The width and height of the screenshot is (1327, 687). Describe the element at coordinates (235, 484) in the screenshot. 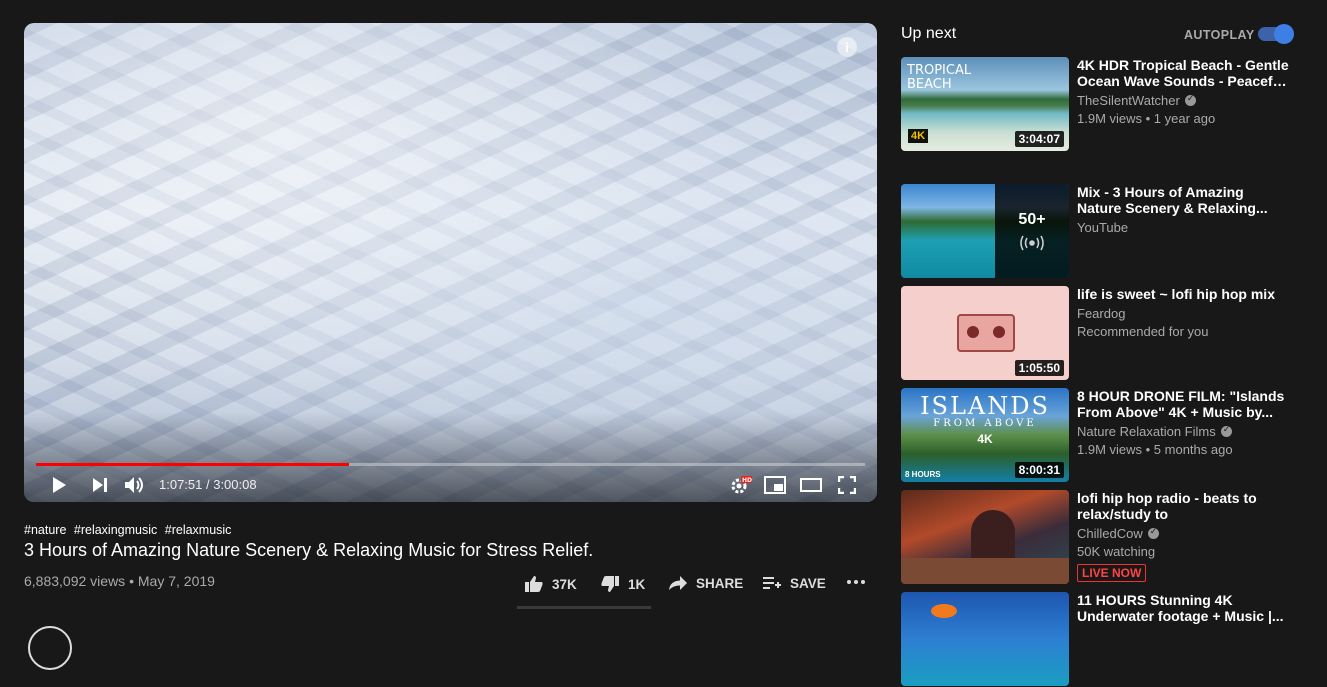

I see `time-total: 3:00:08` at that location.